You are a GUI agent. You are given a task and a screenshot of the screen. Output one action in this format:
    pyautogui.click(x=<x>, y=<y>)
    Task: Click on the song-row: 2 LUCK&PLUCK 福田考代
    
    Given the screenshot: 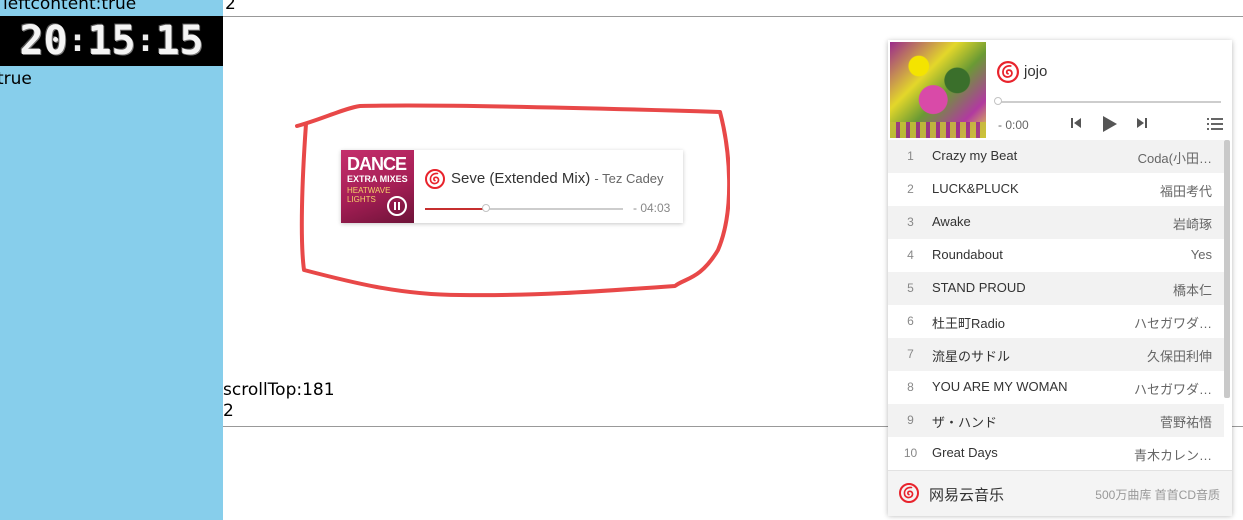 What is the action you would take?
    pyautogui.click(x=1056, y=189)
    